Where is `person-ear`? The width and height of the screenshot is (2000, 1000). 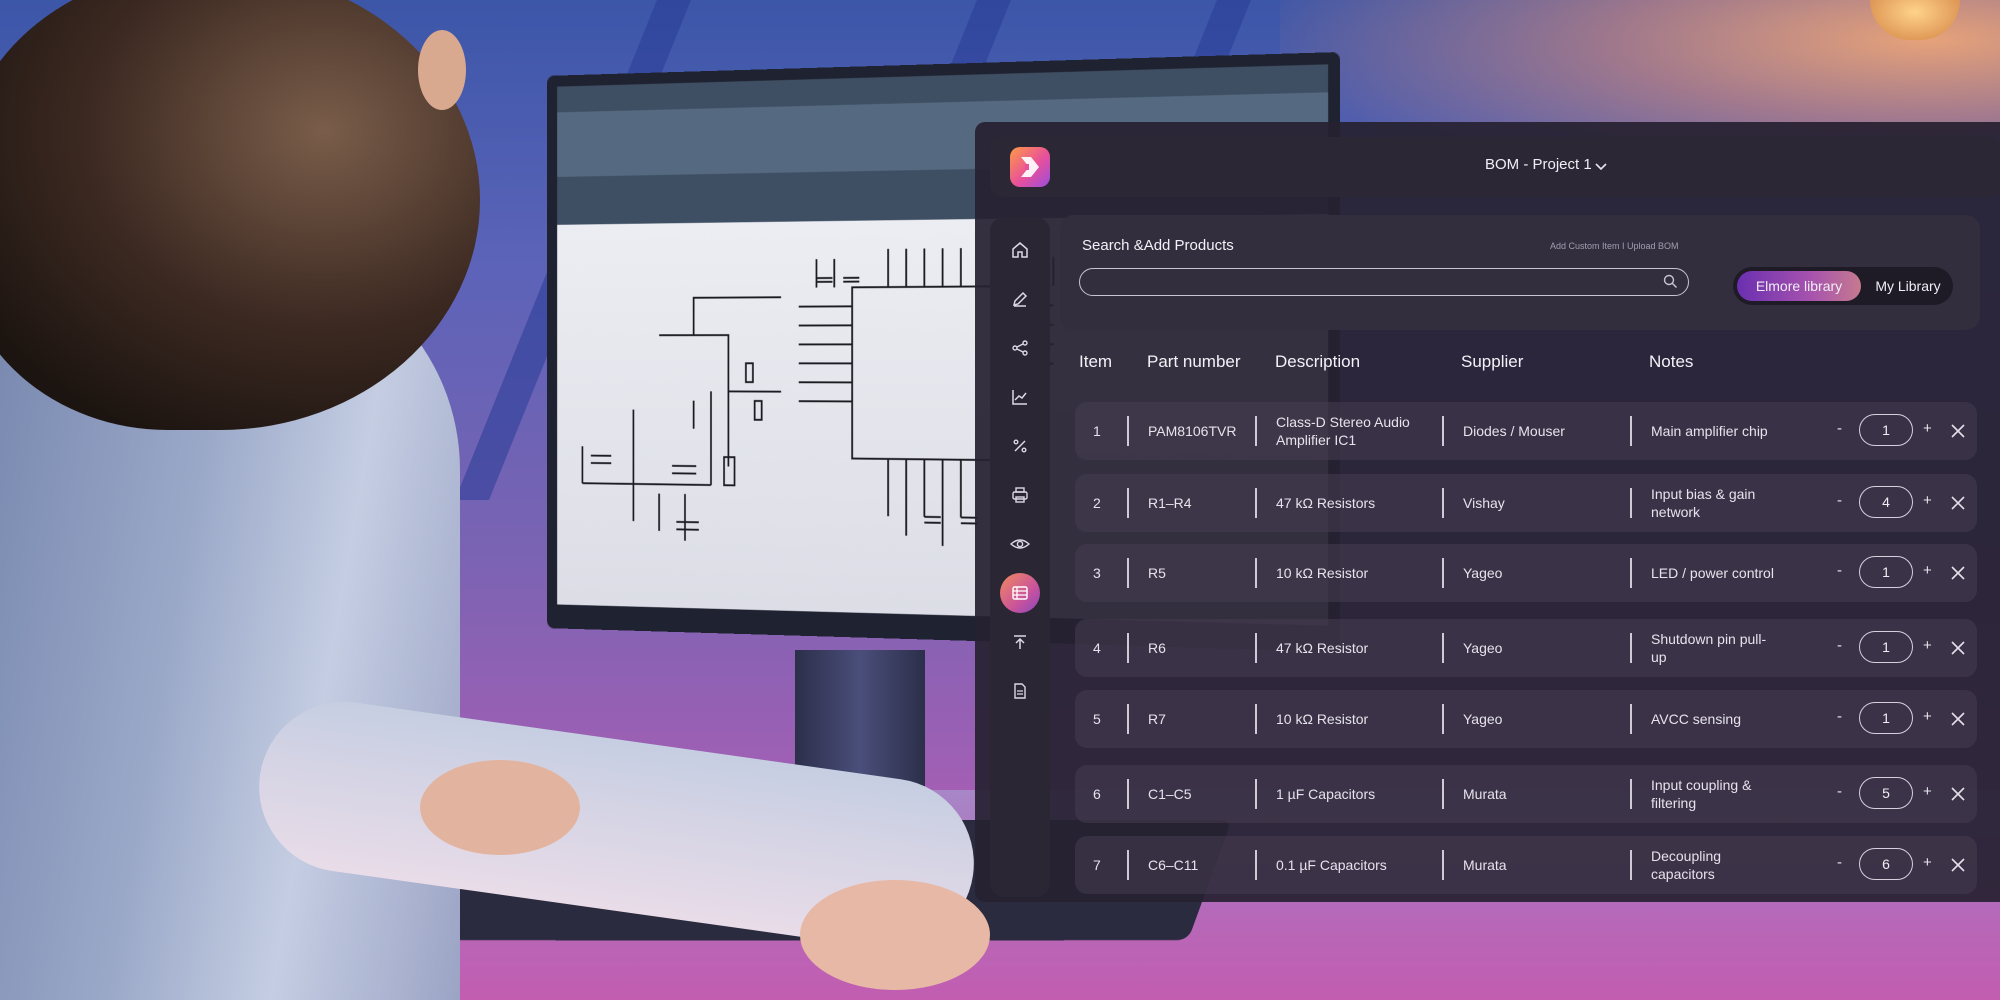 person-ear is located at coordinates (442, 70).